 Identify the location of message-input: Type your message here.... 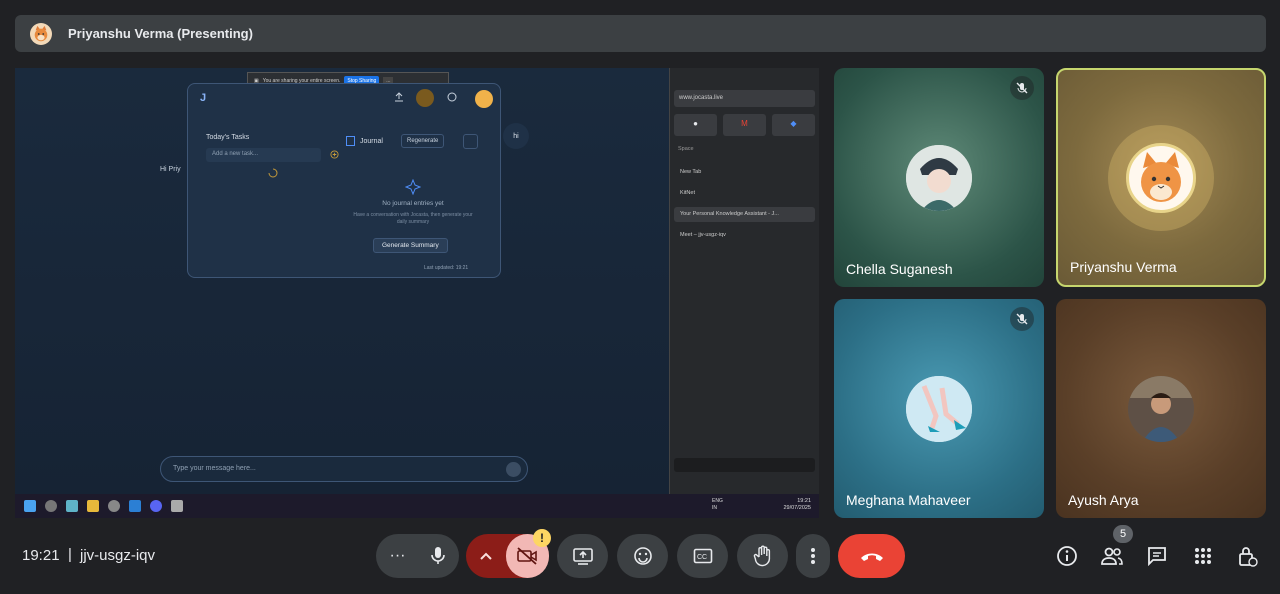
(344, 469).